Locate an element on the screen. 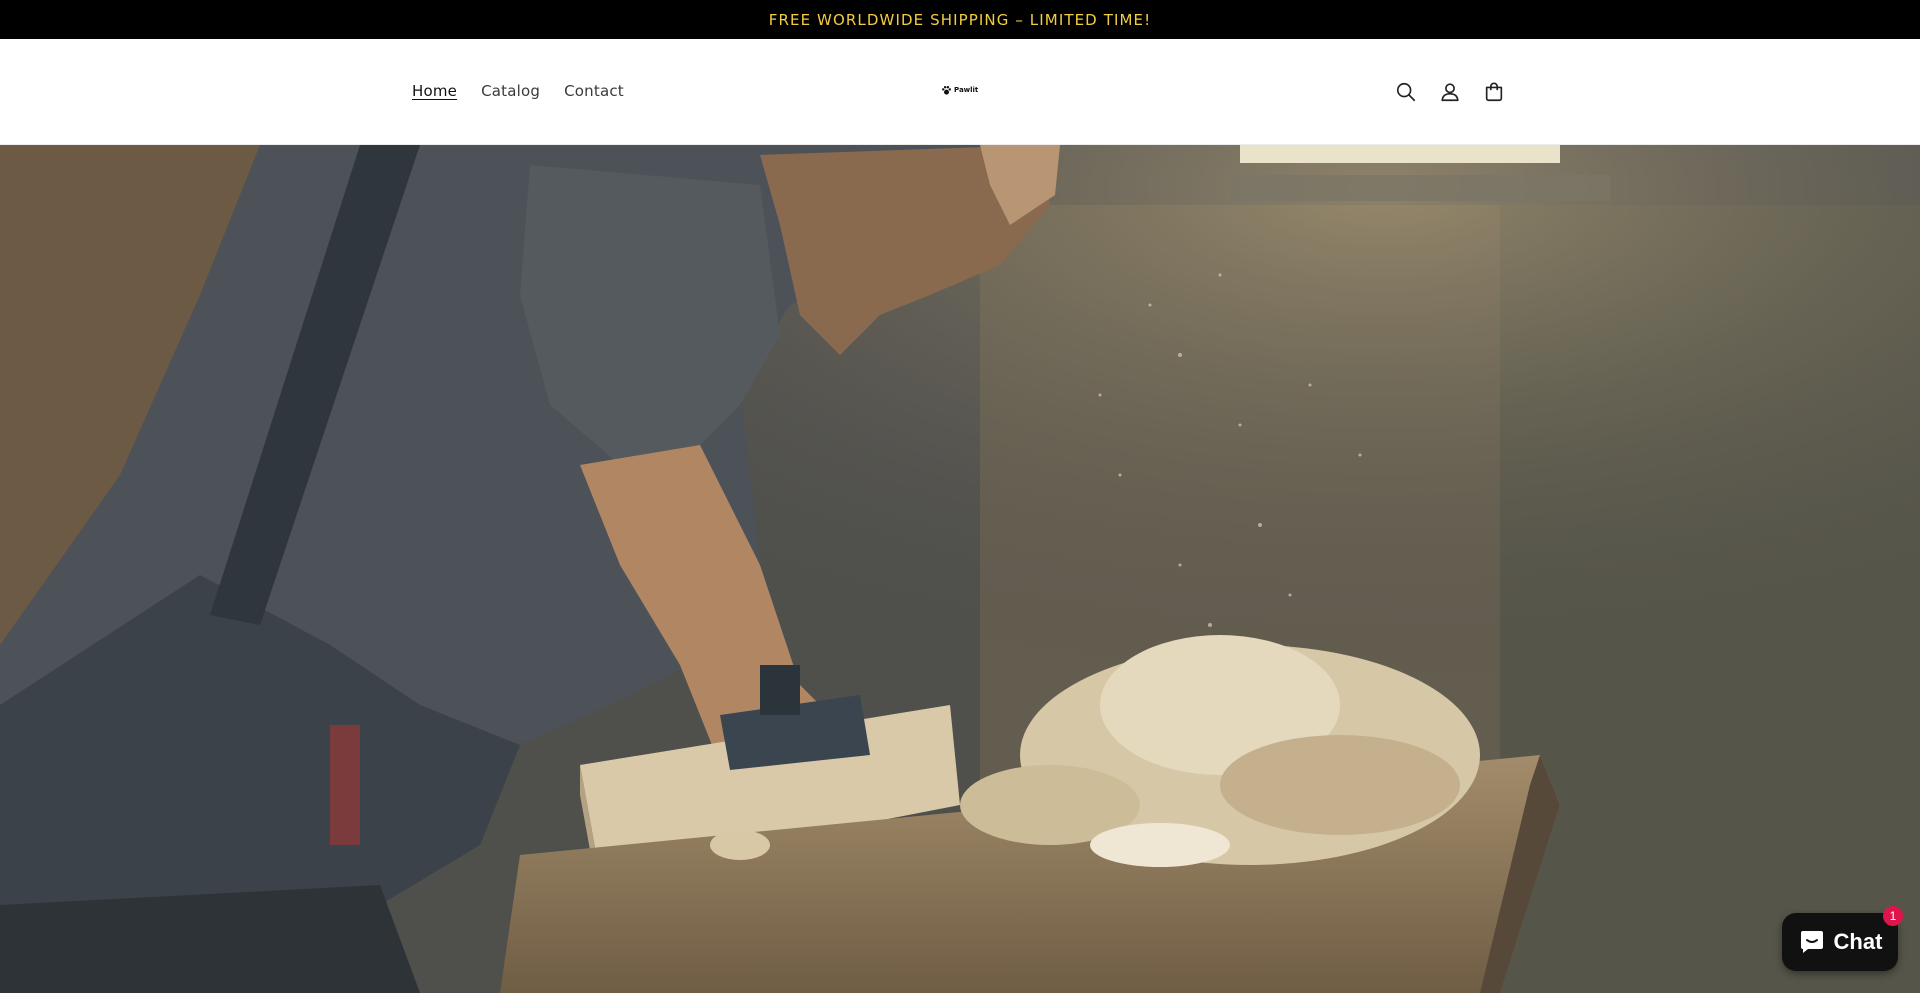 The width and height of the screenshot is (1920, 993). announcement-bar: FREE WORLDWIDE SHIPPING – LIMITED TIME! is located at coordinates (960, 19).